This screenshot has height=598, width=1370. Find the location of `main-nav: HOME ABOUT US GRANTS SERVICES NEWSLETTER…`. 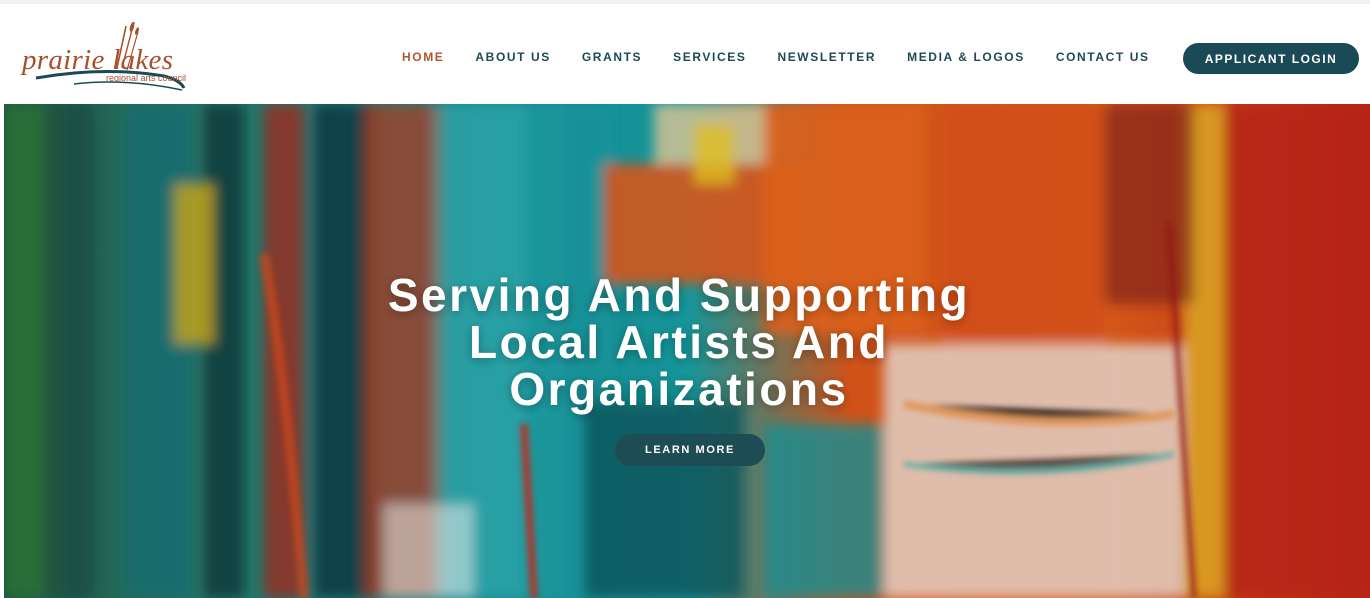

main-nav: HOME ABOUT US GRANTS SERVICES NEWSLETTER… is located at coordinates (791, 57).